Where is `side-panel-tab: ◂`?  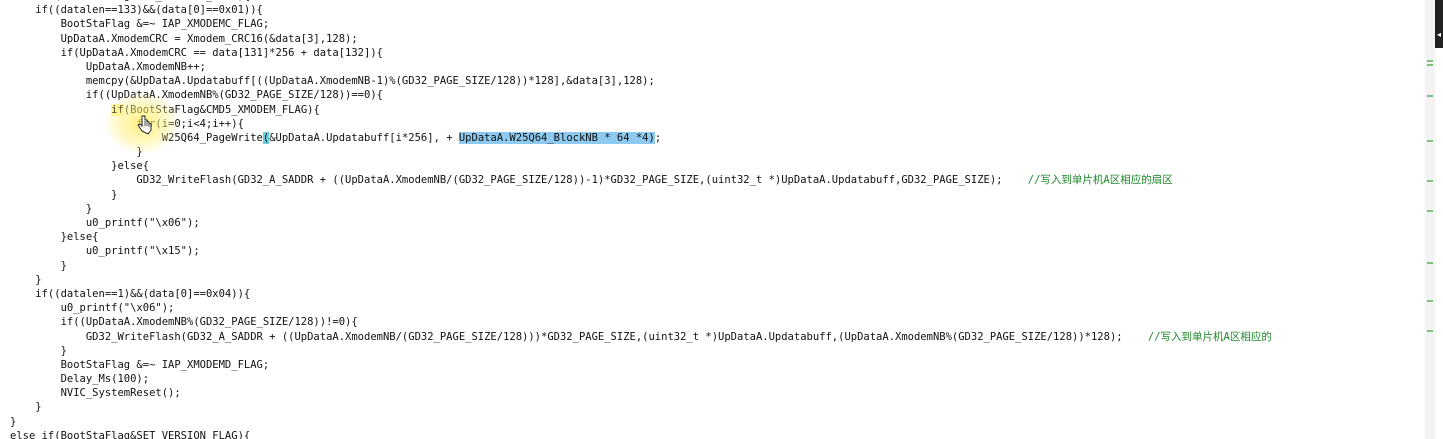 side-panel-tab: ◂ is located at coordinates (1439, 24).